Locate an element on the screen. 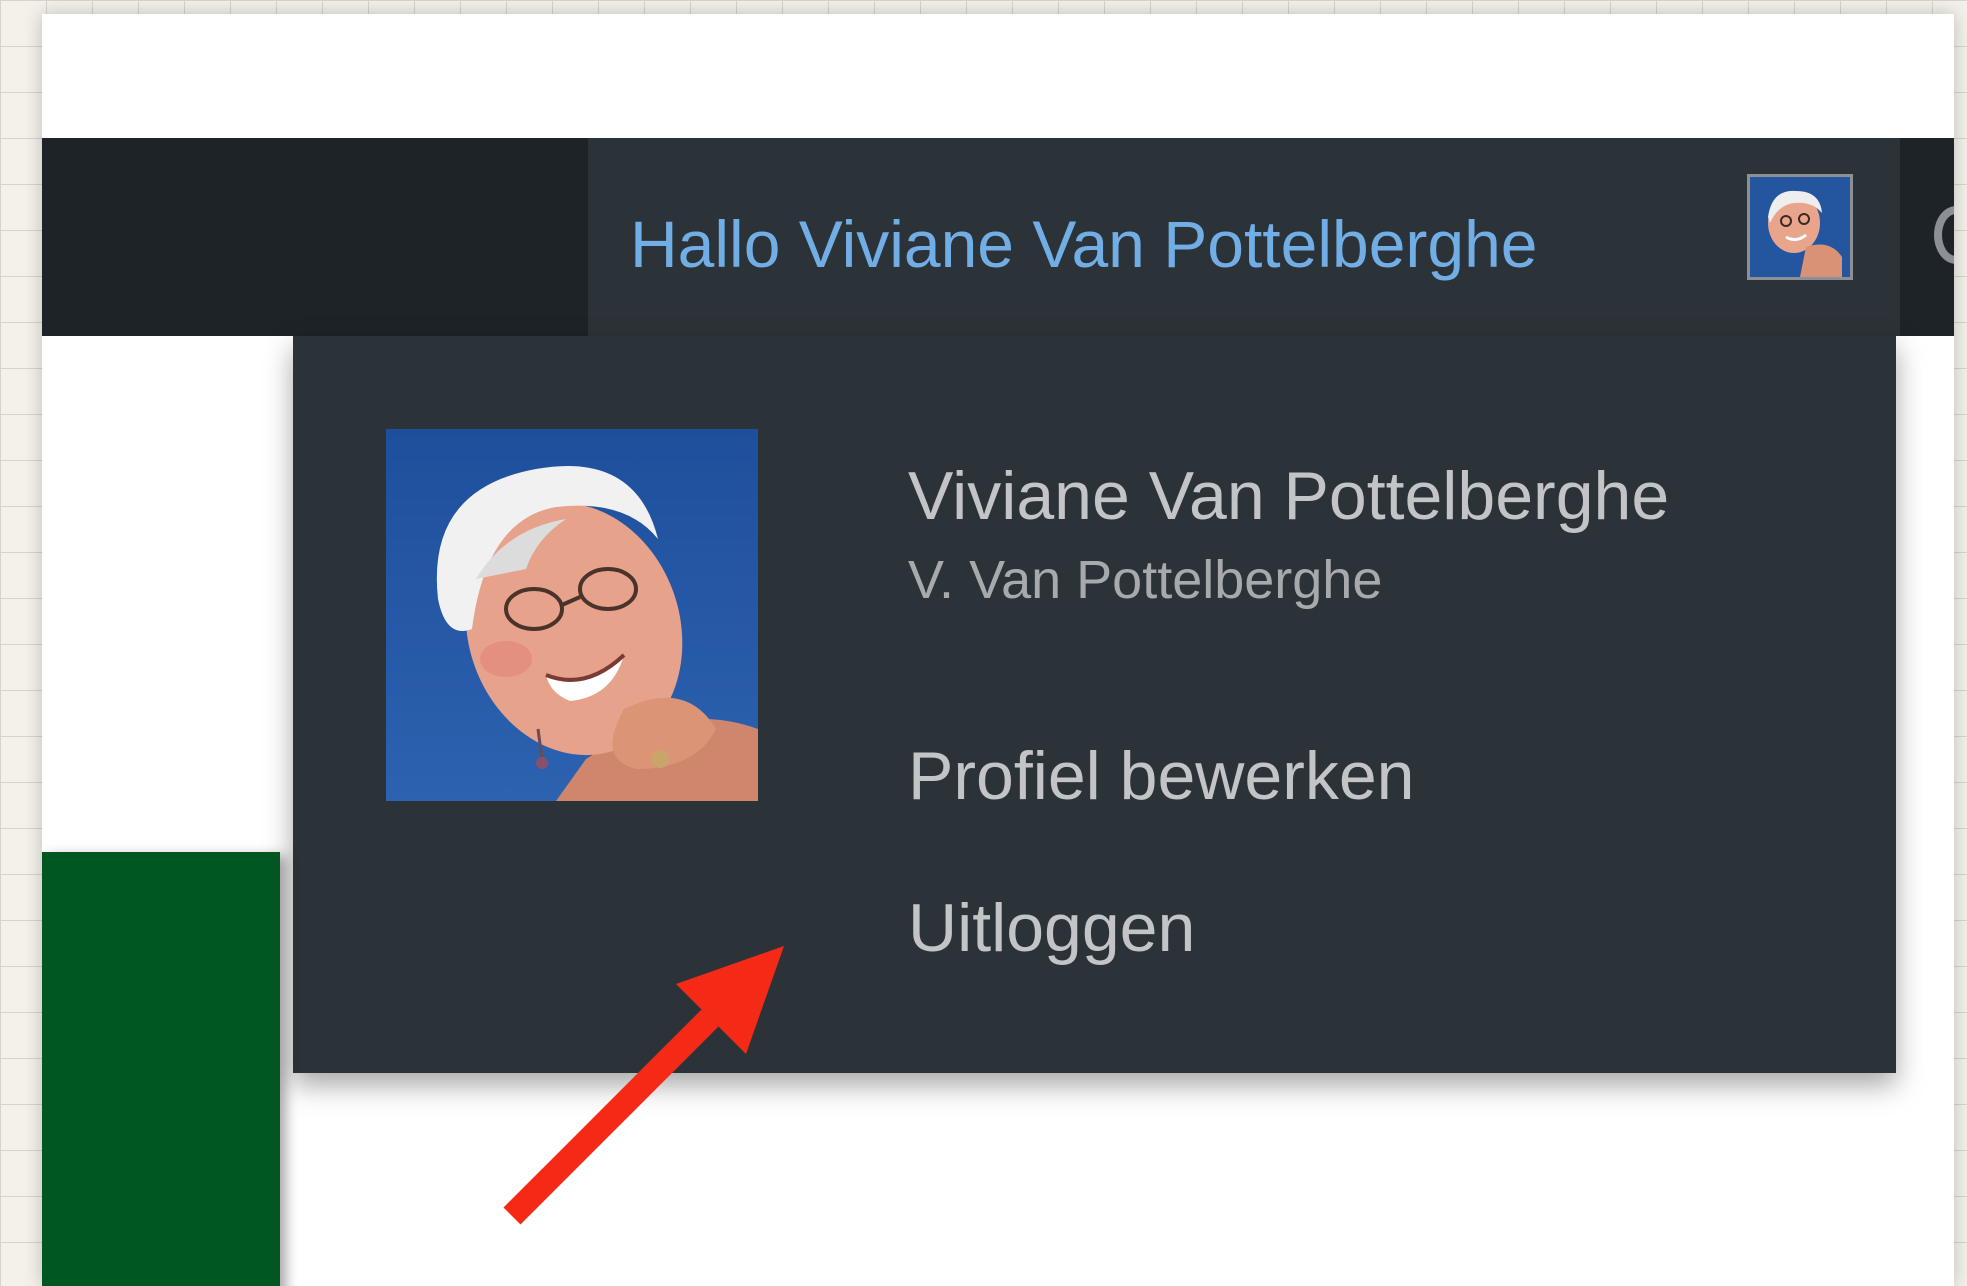 This screenshot has height=1286, width=1967. avatar-large is located at coordinates (572, 615).